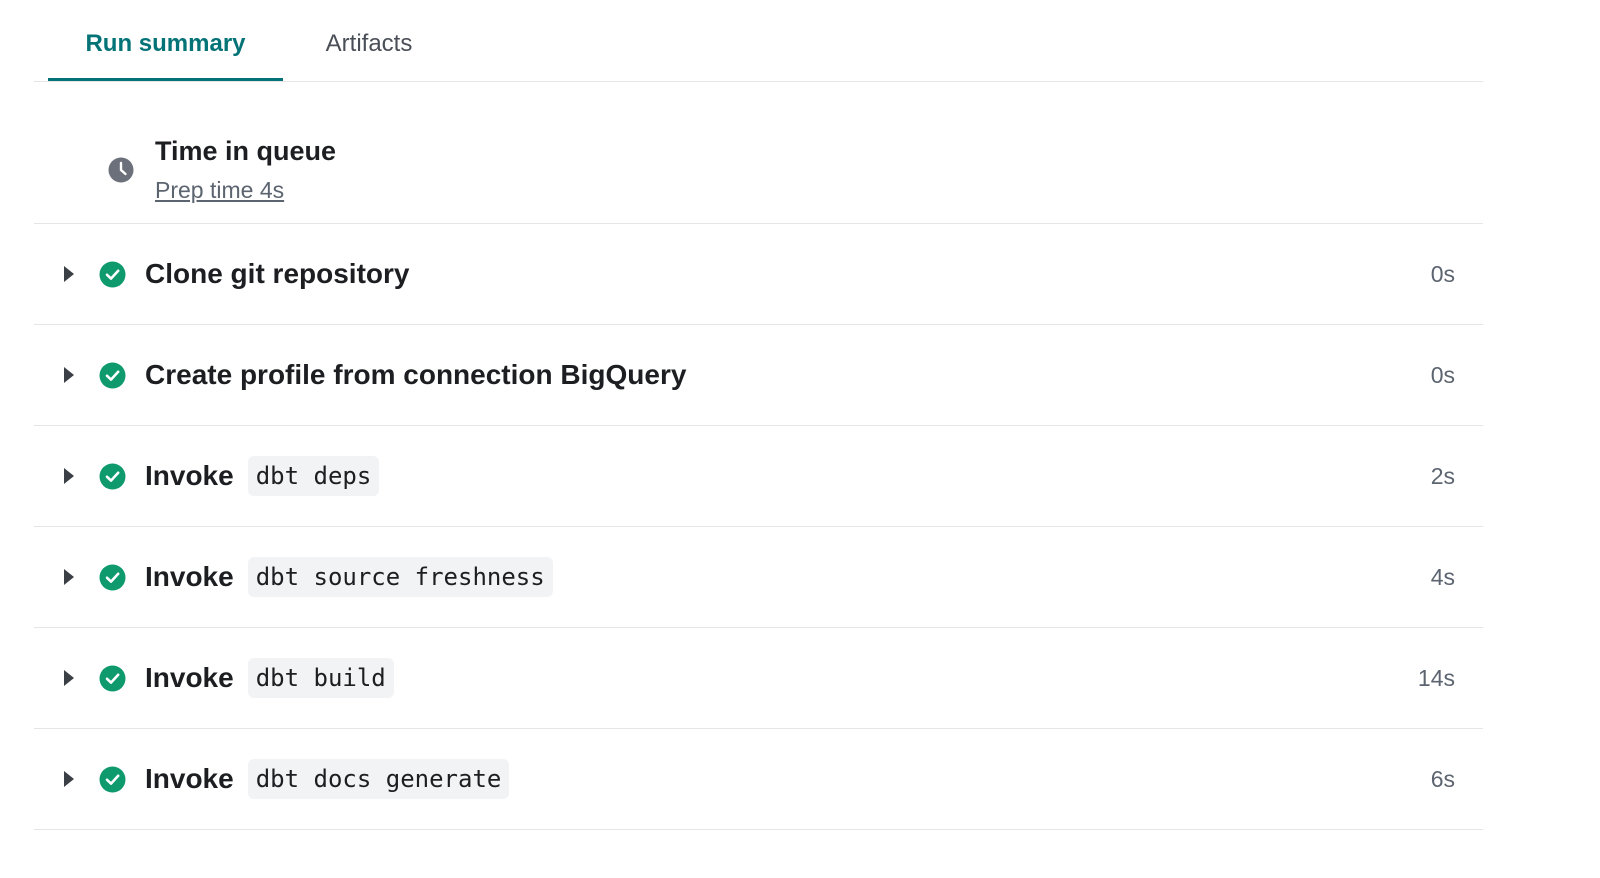  I want to click on queue-section: Time in queue Prep time 4s, so click(758, 152).